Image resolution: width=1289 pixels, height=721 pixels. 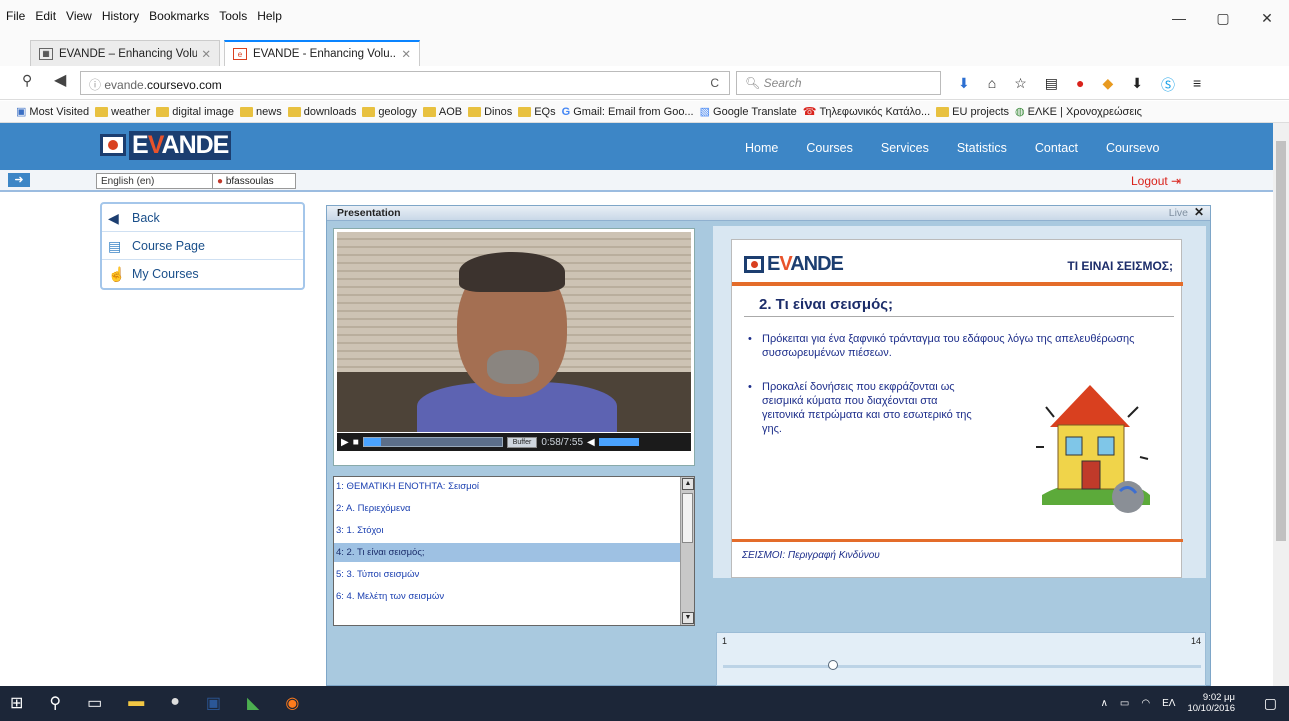 I want to click on bookmark-dinos: Dinos, so click(x=490, y=112).